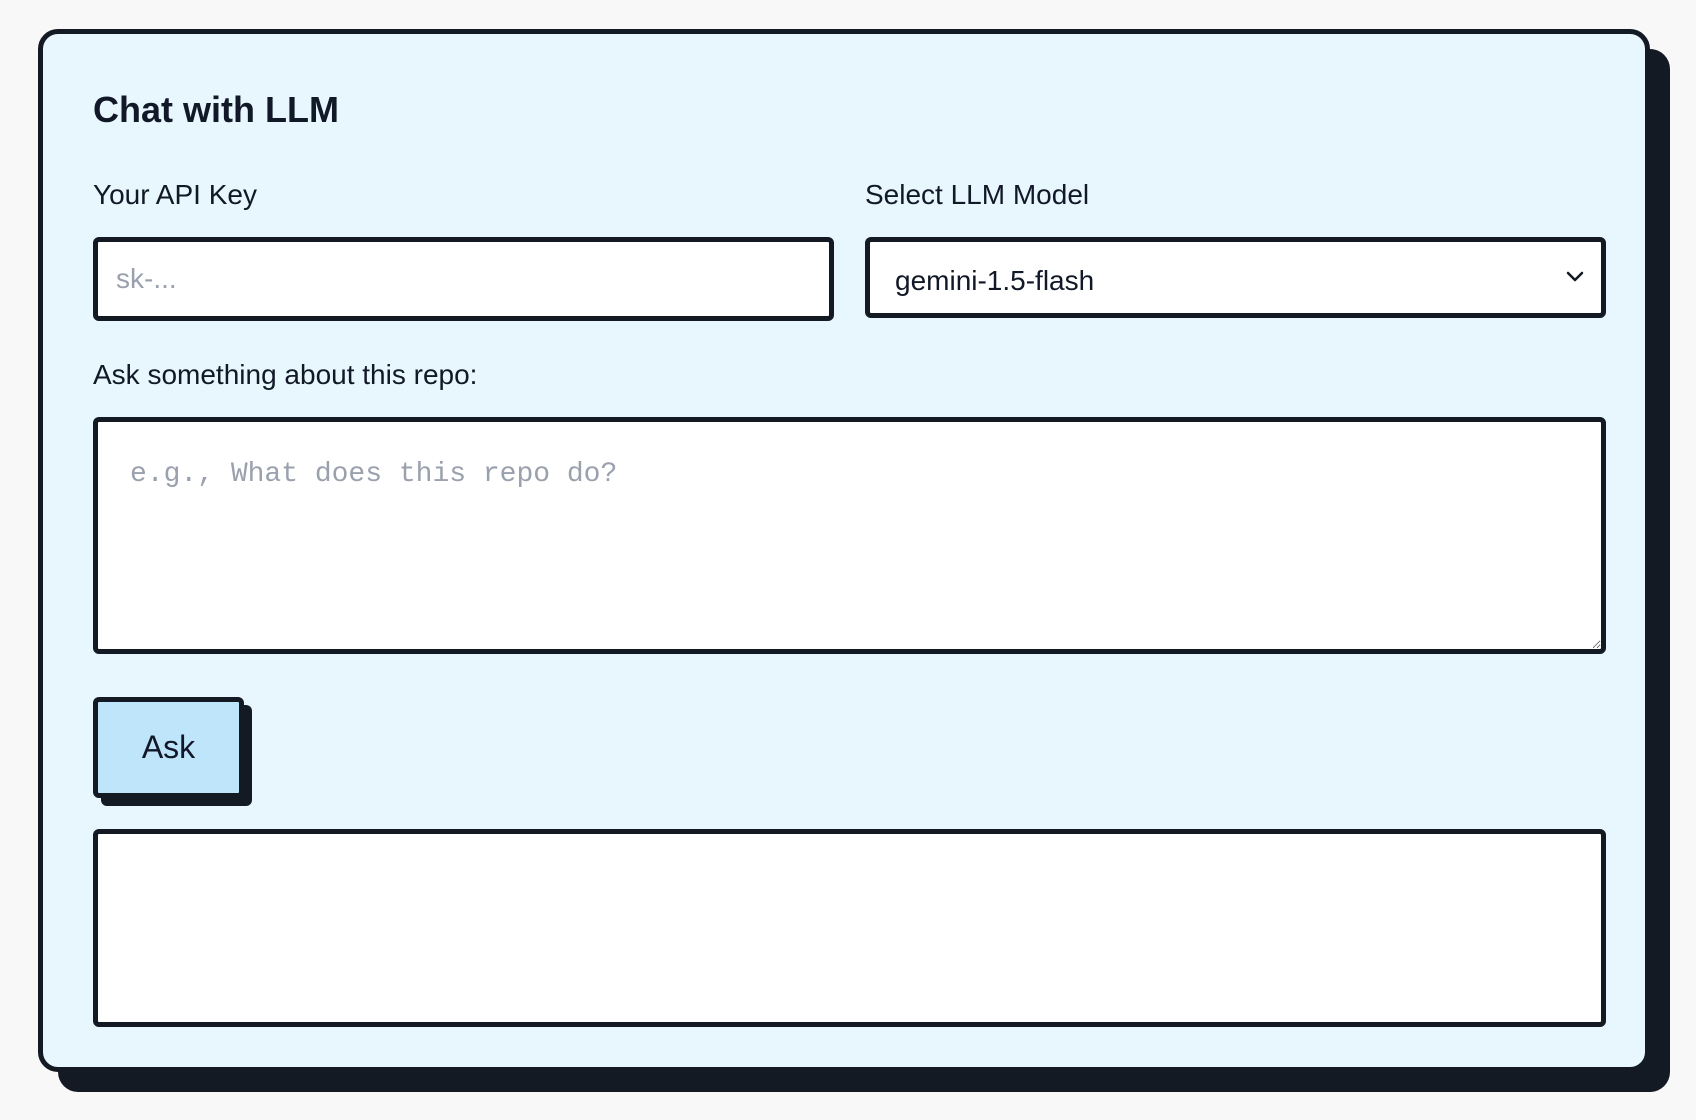 The image size is (1696, 1120). What do you see at coordinates (995, 280) in the screenshot?
I see `model-select-value: gemini-1.5-flash` at bounding box center [995, 280].